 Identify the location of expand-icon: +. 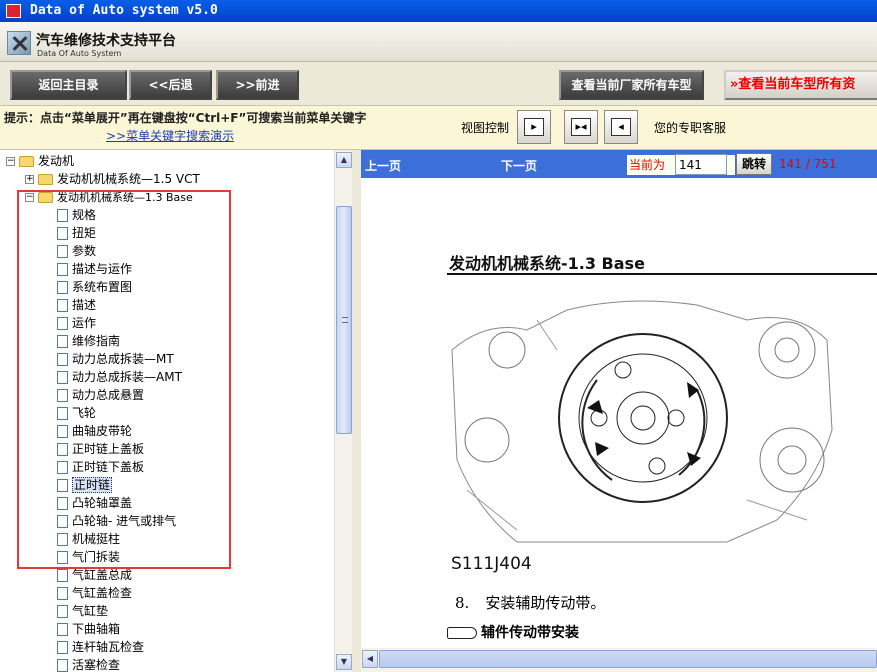
(29, 179).